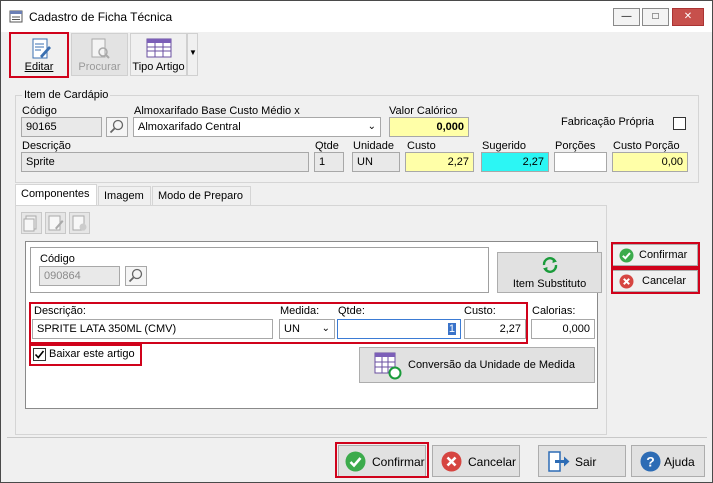 This screenshot has height=483, width=713. I want to click on article-type-dropdown: ▼, so click(192, 54).